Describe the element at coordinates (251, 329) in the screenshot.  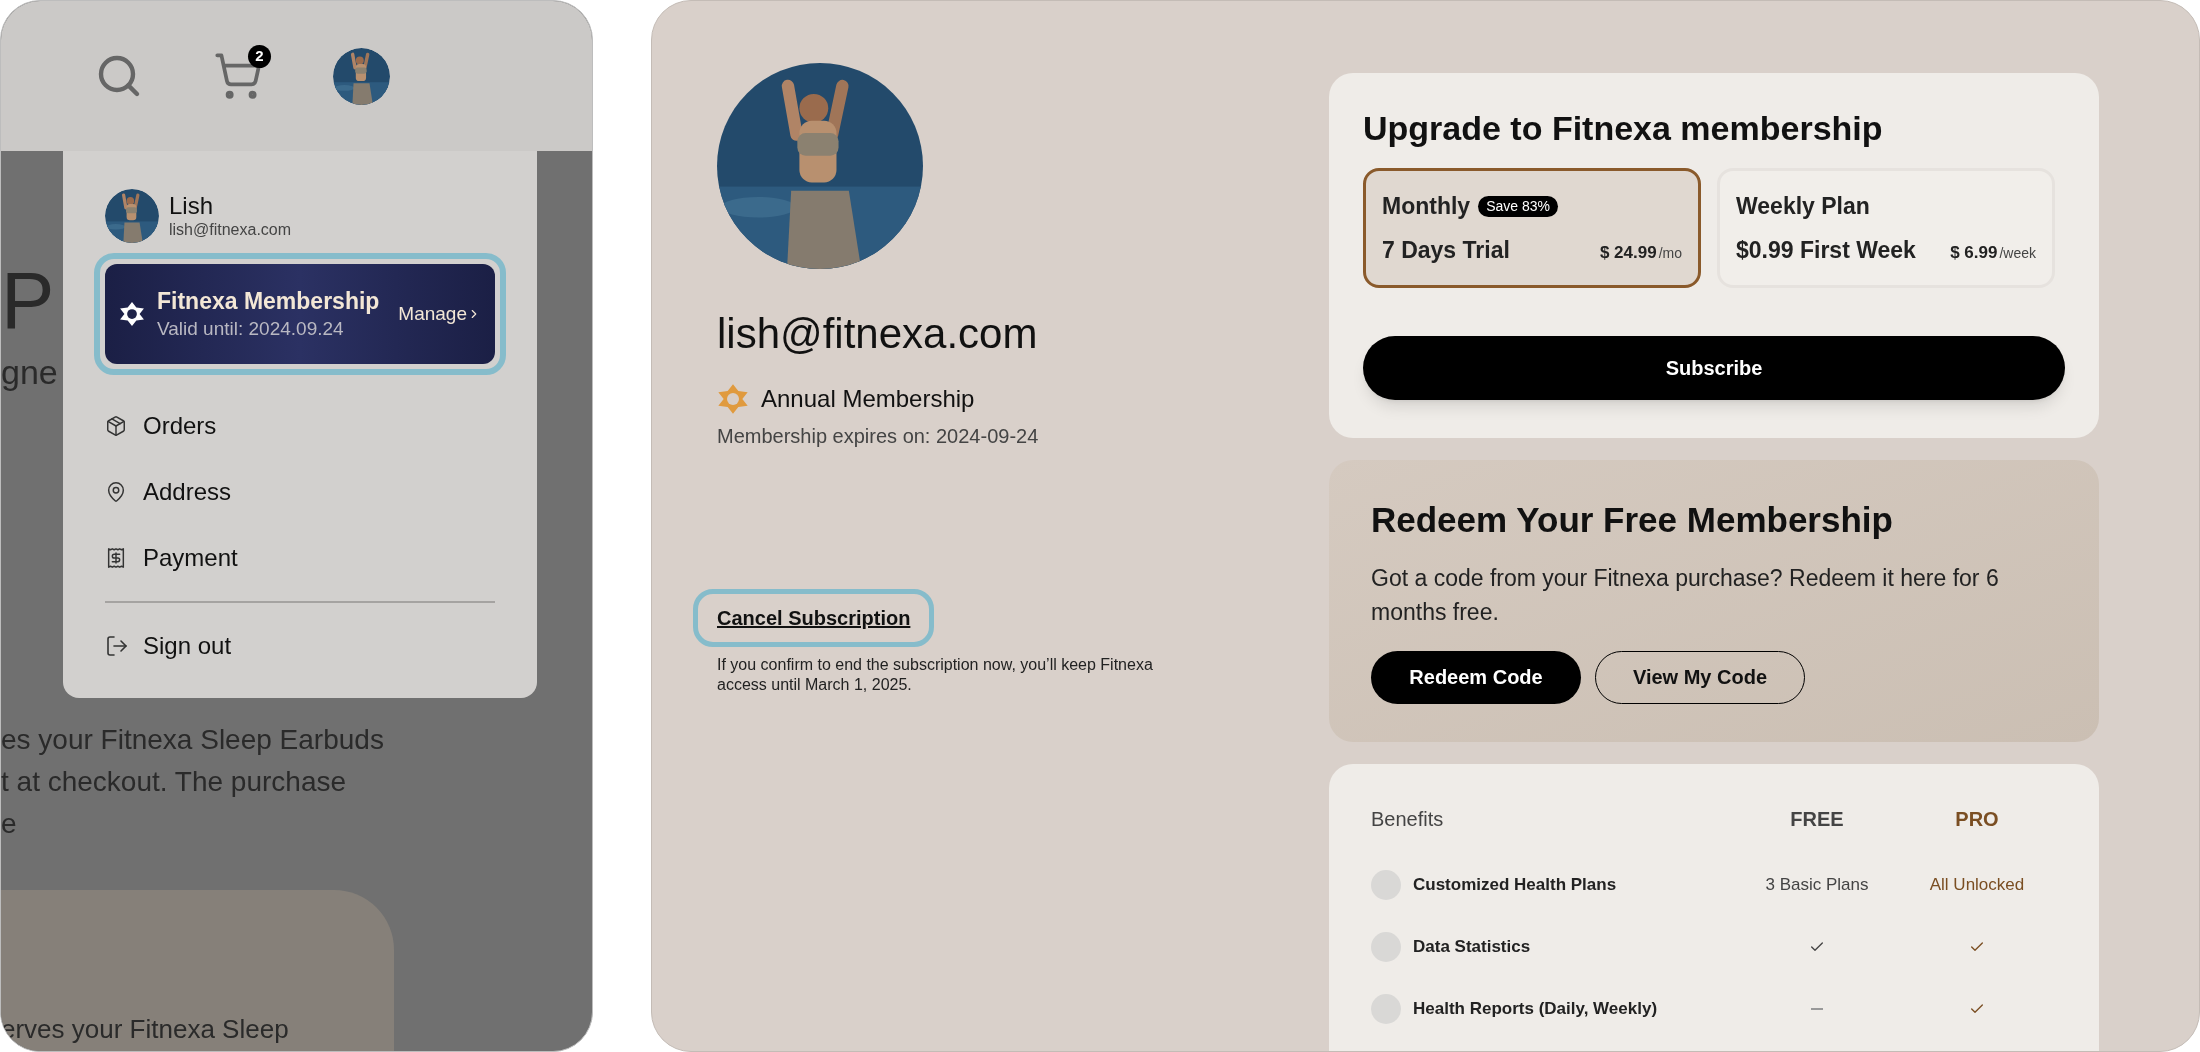
I see `membership-validity: Valid until: 2024.09.24` at that location.